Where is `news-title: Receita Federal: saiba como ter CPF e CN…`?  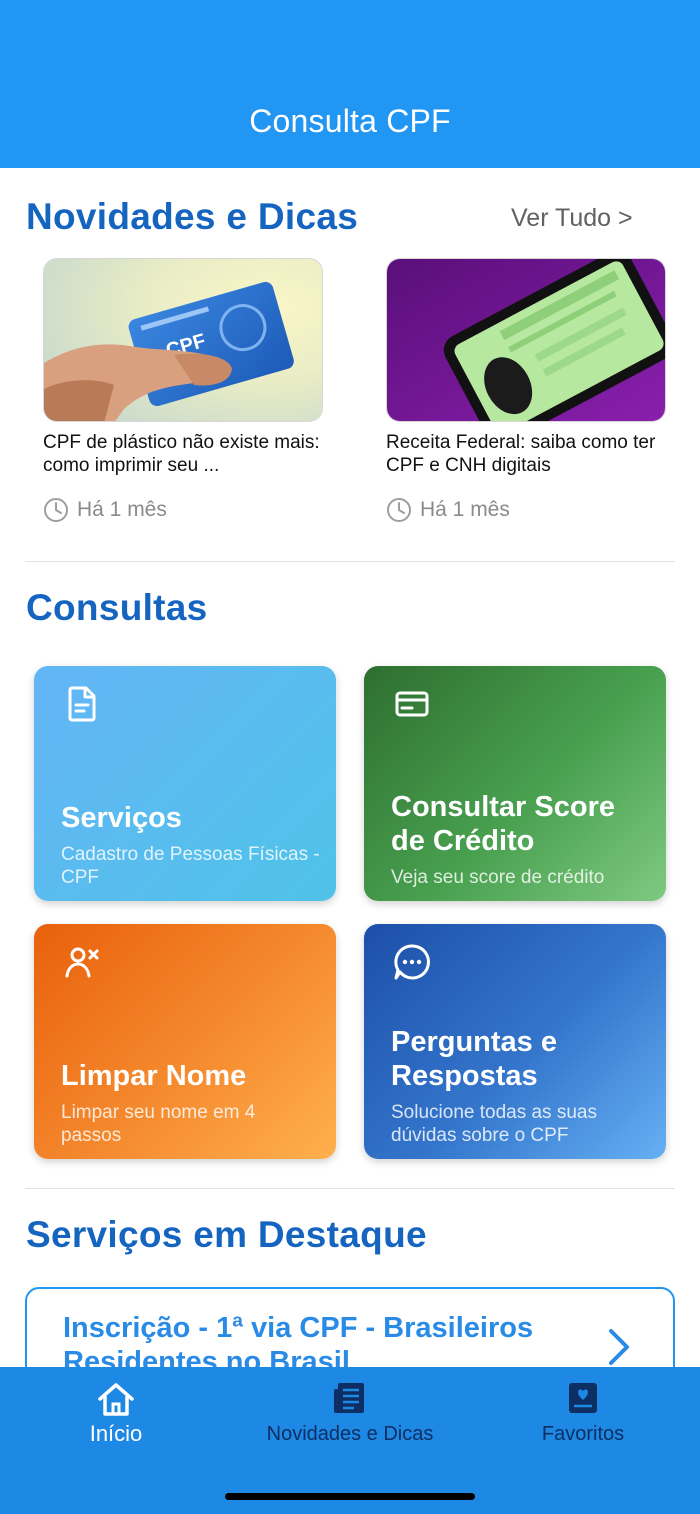 news-title: Receita Federal: saiba como ter CPF e CN… is located at coordinates (521, 454).